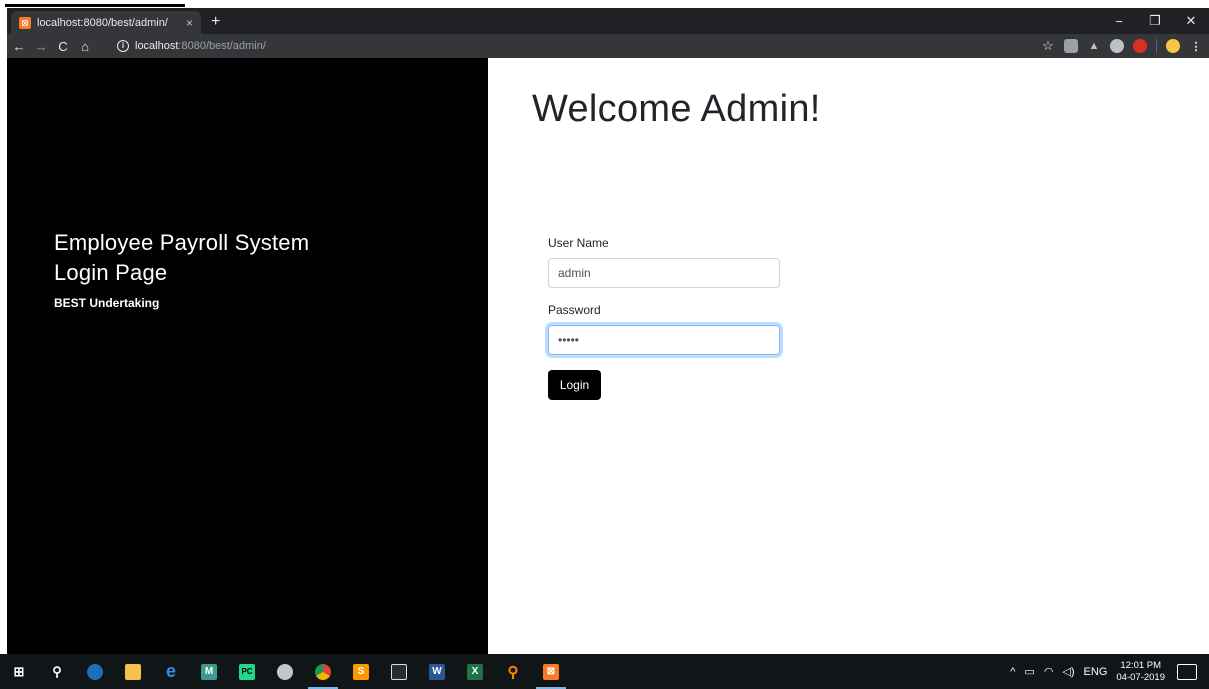  What do you see at coordinates (85, 46) in the screenshot?
I see `home-button: ⌂` at bounding box center [85, 46].